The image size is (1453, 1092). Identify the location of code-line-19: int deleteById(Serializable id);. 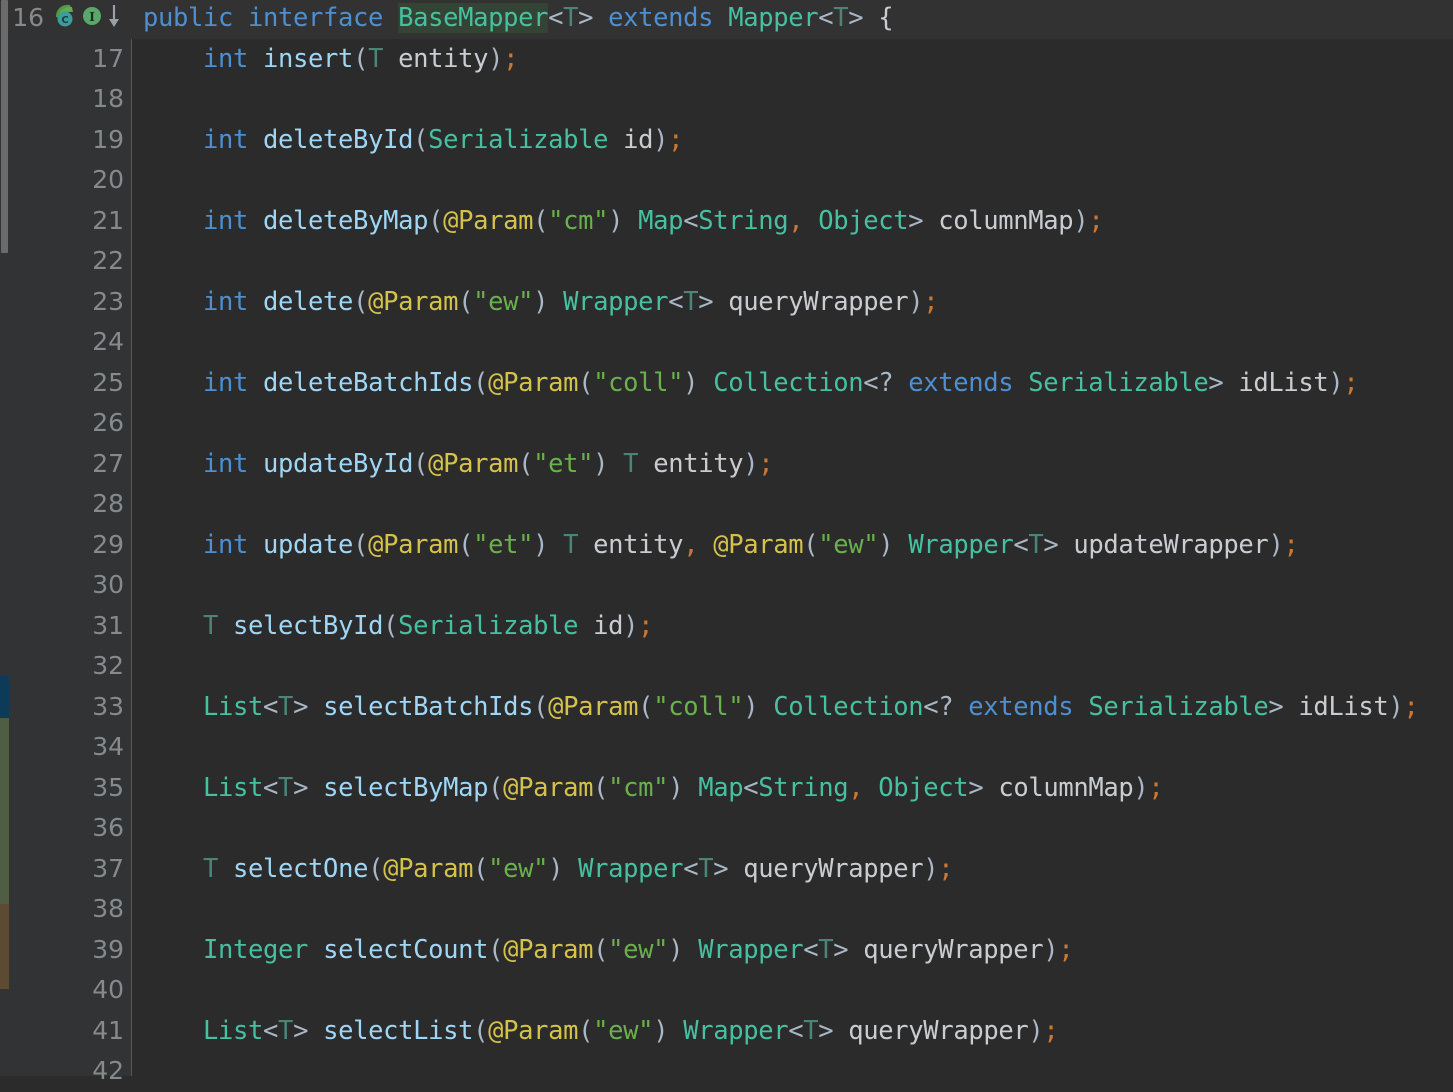
(792, 140).